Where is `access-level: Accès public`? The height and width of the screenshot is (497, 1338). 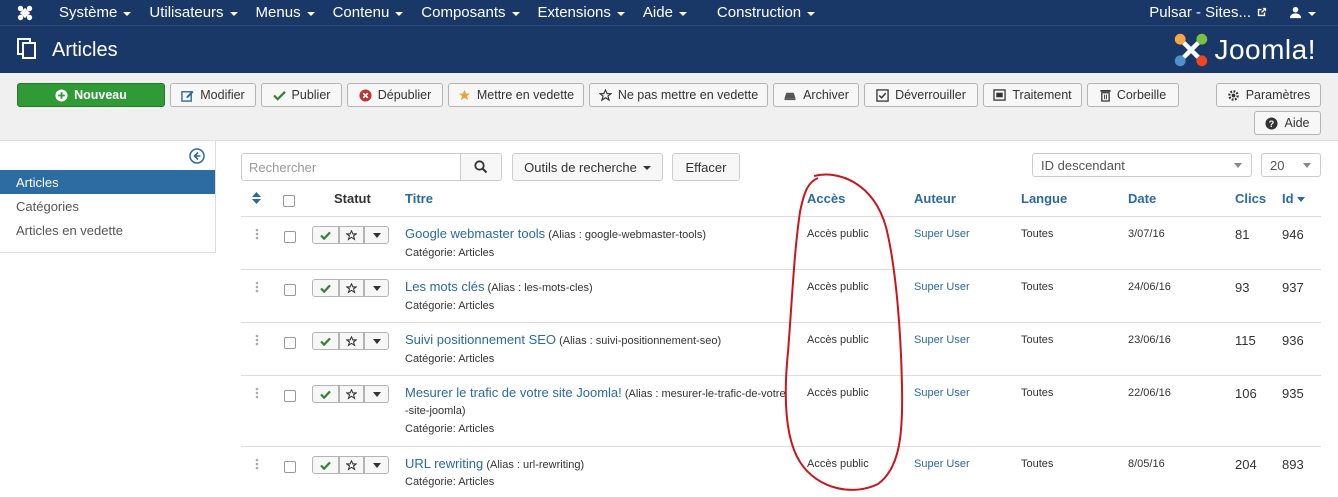
access-level: Accès public is located at coordinates (838, 287).